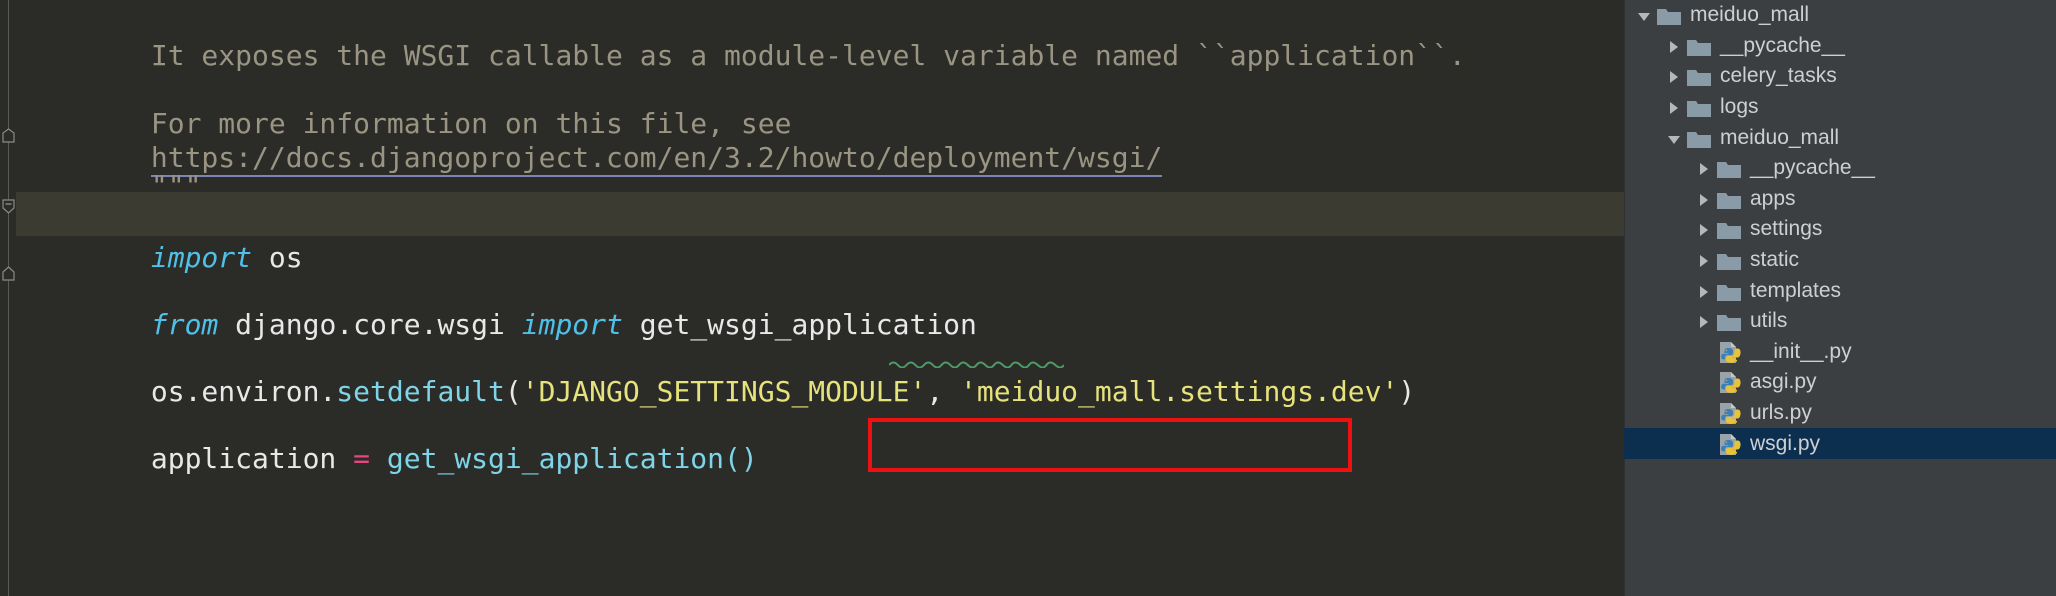  I want to click on assignment-operator: =, so click(361, 458).